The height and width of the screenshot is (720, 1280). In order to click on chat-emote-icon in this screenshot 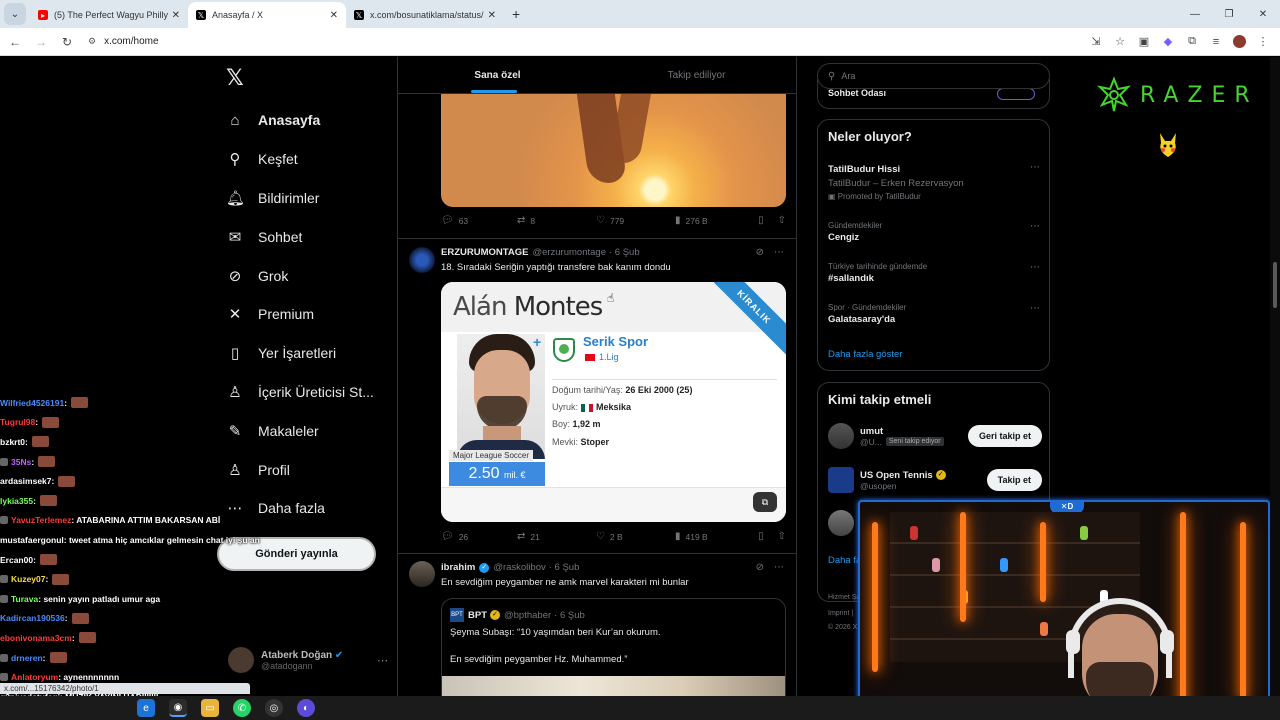, I will do `click(80, 618)`.